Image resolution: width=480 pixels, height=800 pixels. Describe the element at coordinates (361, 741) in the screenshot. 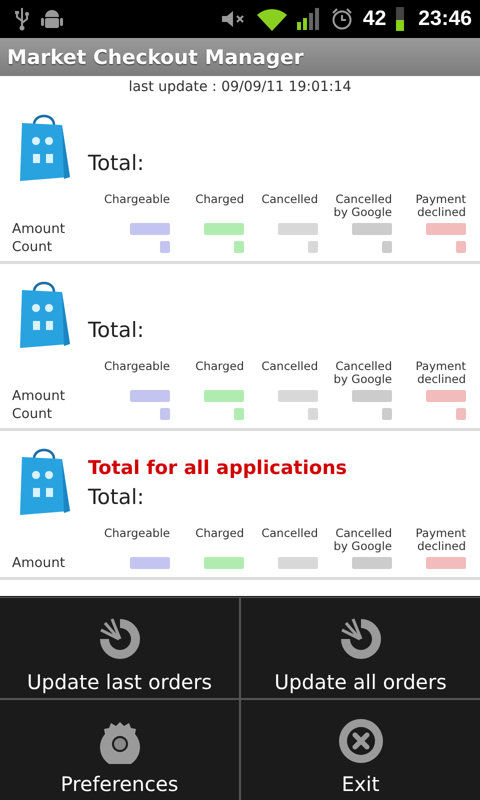

I see `close-icon` at that location.